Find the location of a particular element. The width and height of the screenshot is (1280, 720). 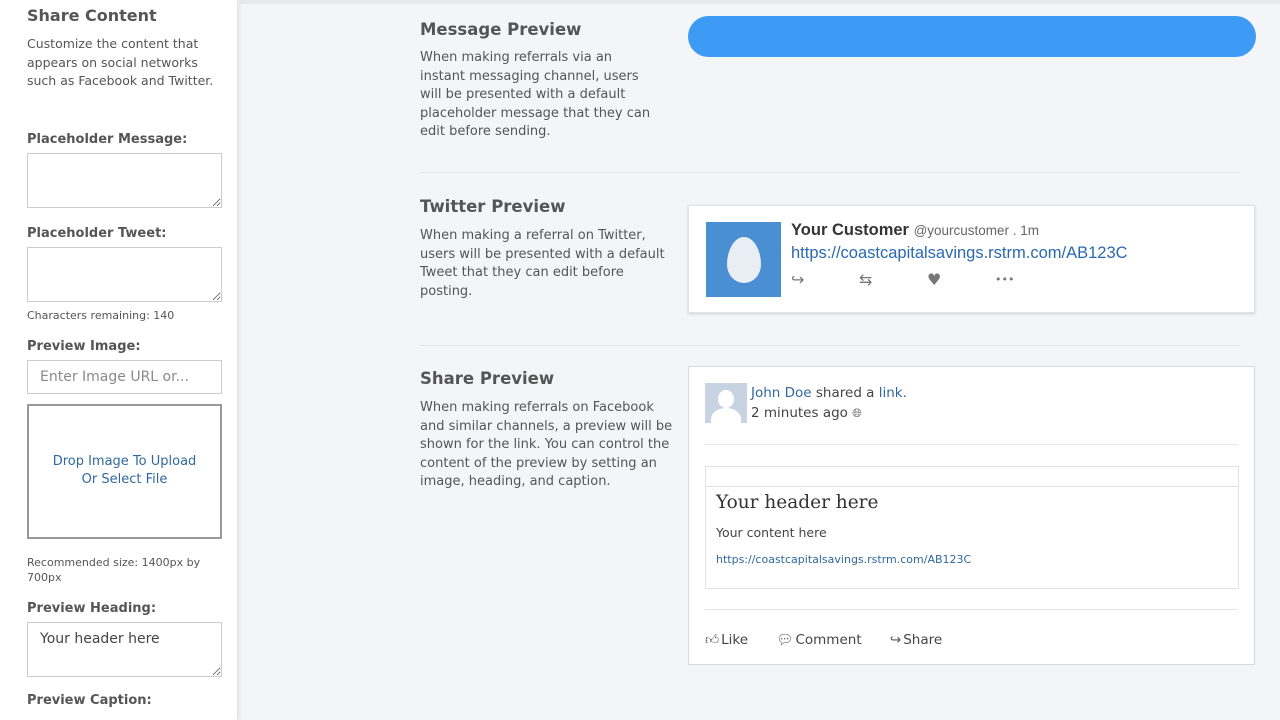

profile-avatar is located at coordinates (726, 403).